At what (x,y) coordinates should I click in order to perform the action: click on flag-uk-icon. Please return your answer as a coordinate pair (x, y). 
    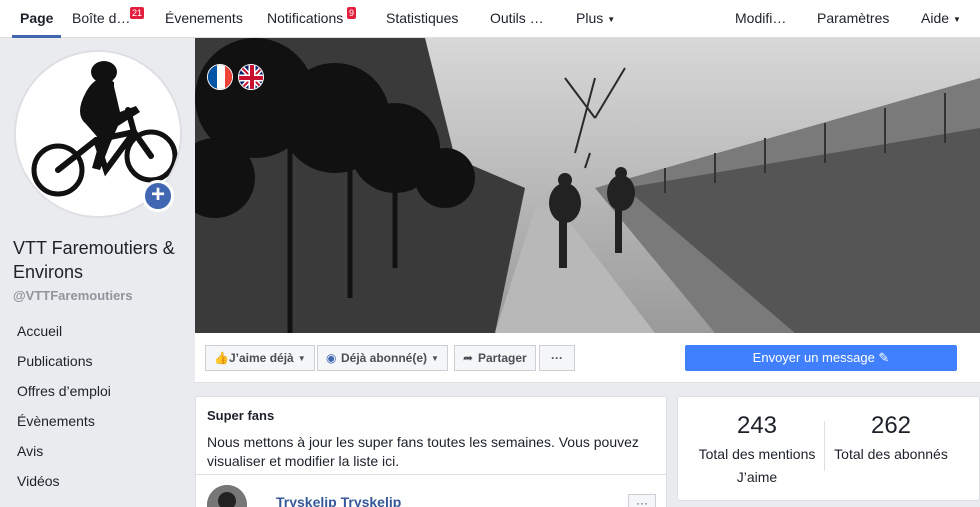
    Looking at the image, I should click on (251, 77).